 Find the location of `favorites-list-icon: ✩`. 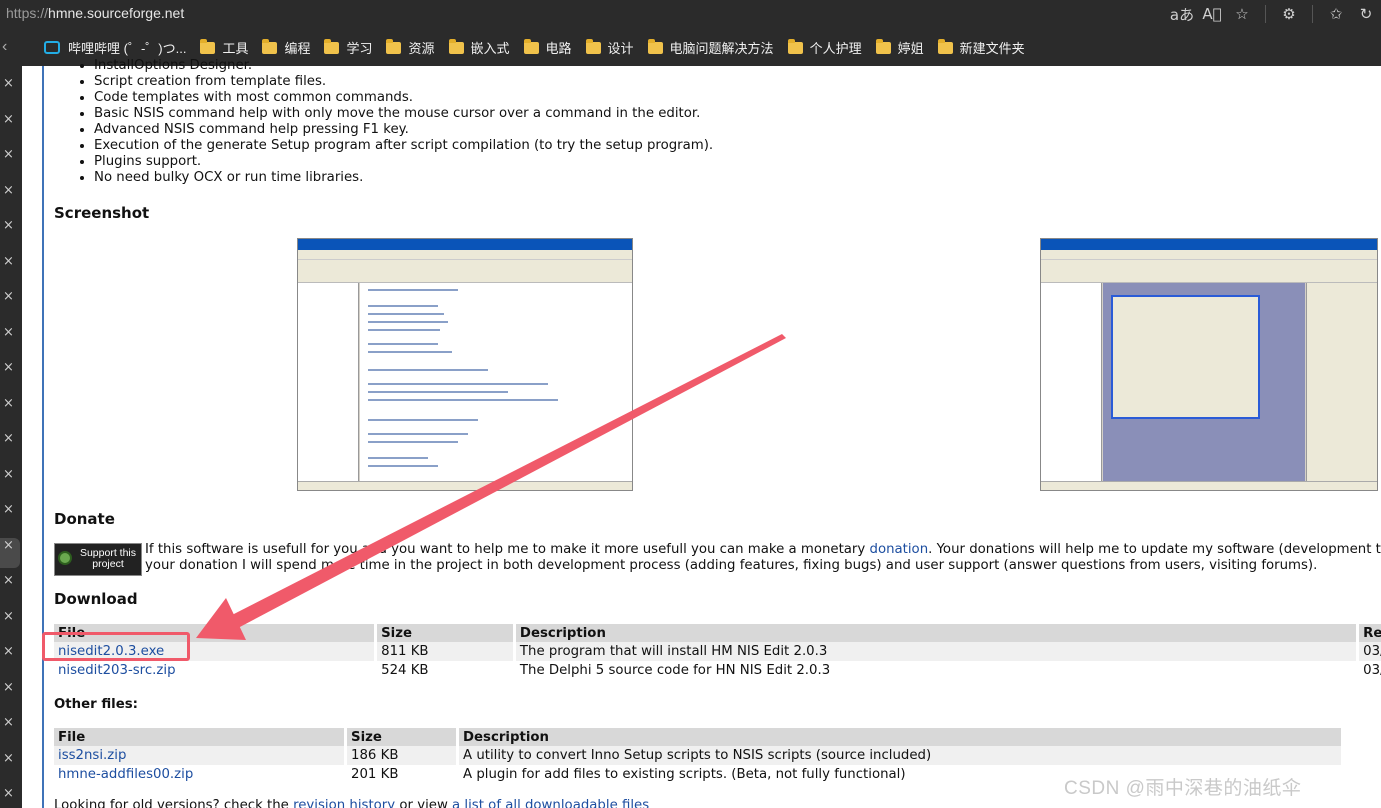

favorites-list-icon: ✩ is located at coordinates (1336, 14).